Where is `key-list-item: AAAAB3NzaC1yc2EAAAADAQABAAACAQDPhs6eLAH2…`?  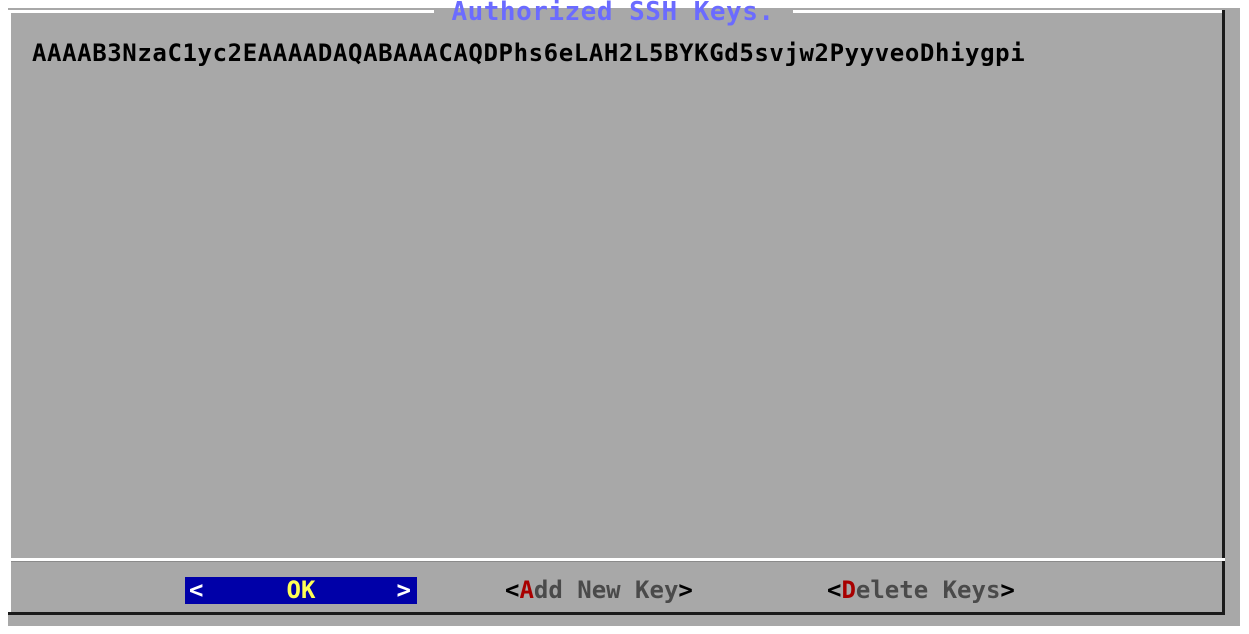 key-list-item: AAAAB3NzaC1yc2EAAAADAQABAAACAQDPhs6eLAH2… is located at coordinates (622, 53).